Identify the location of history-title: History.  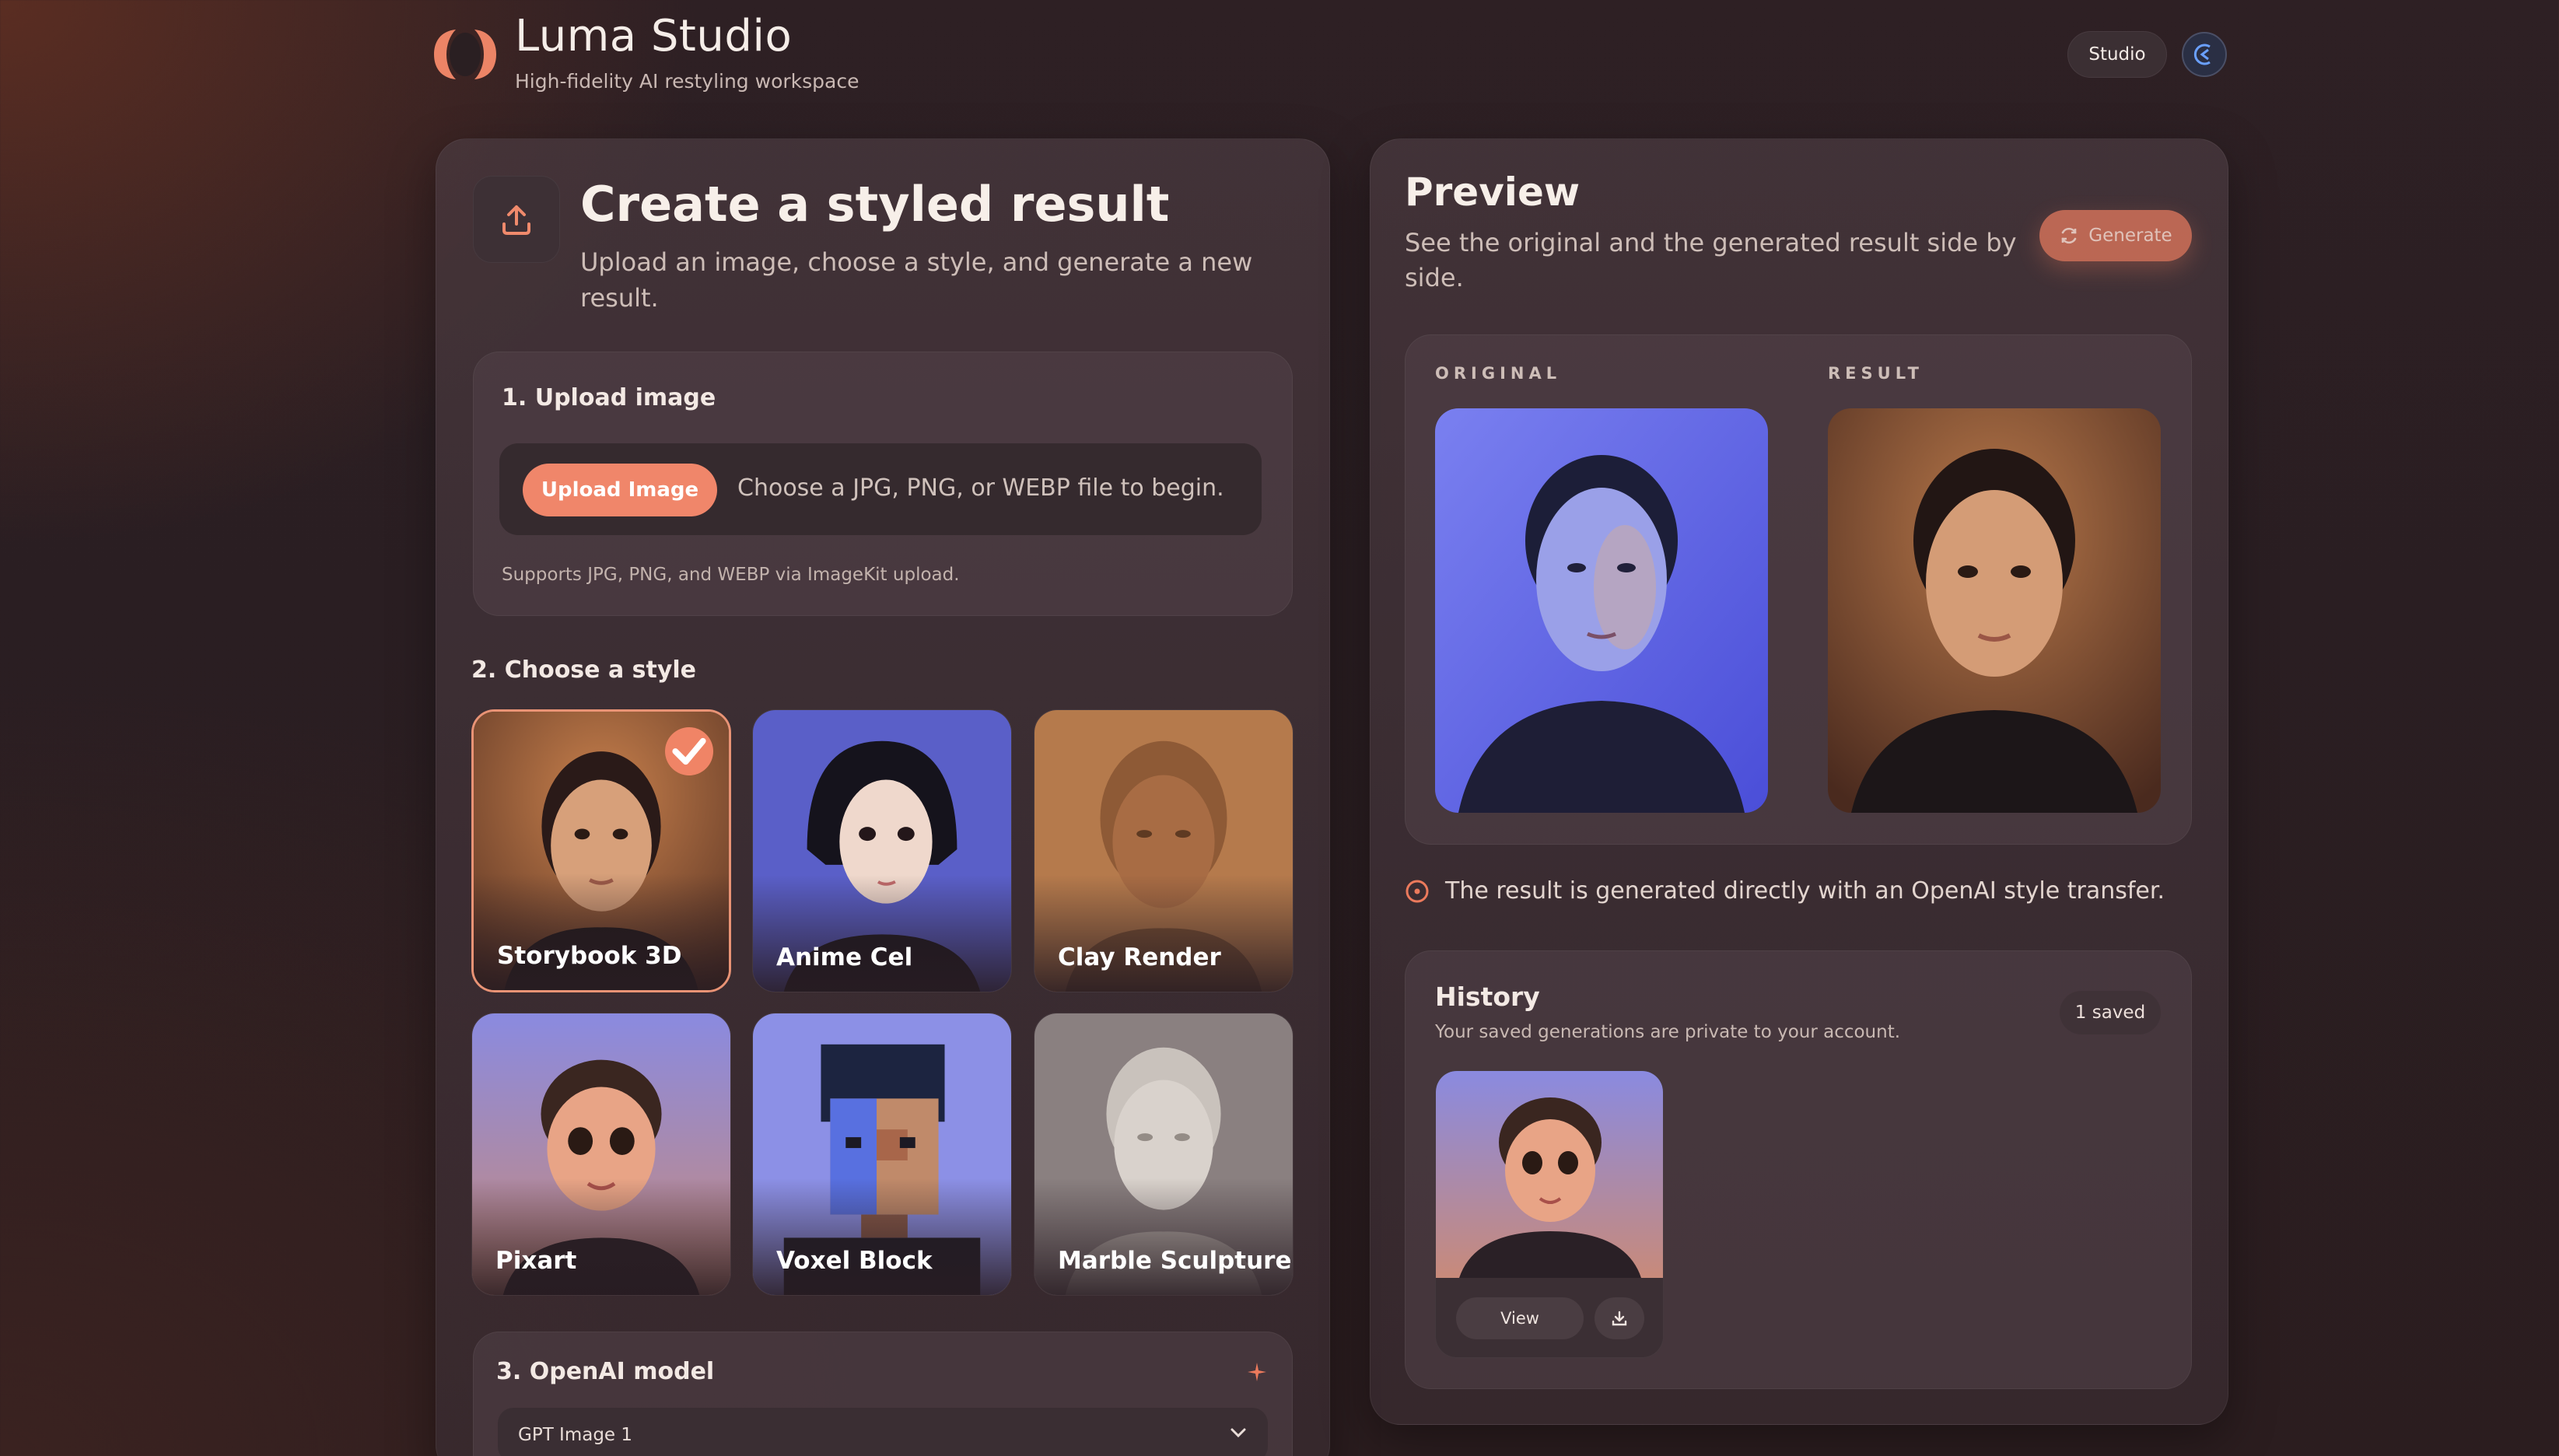
(1487, 997).